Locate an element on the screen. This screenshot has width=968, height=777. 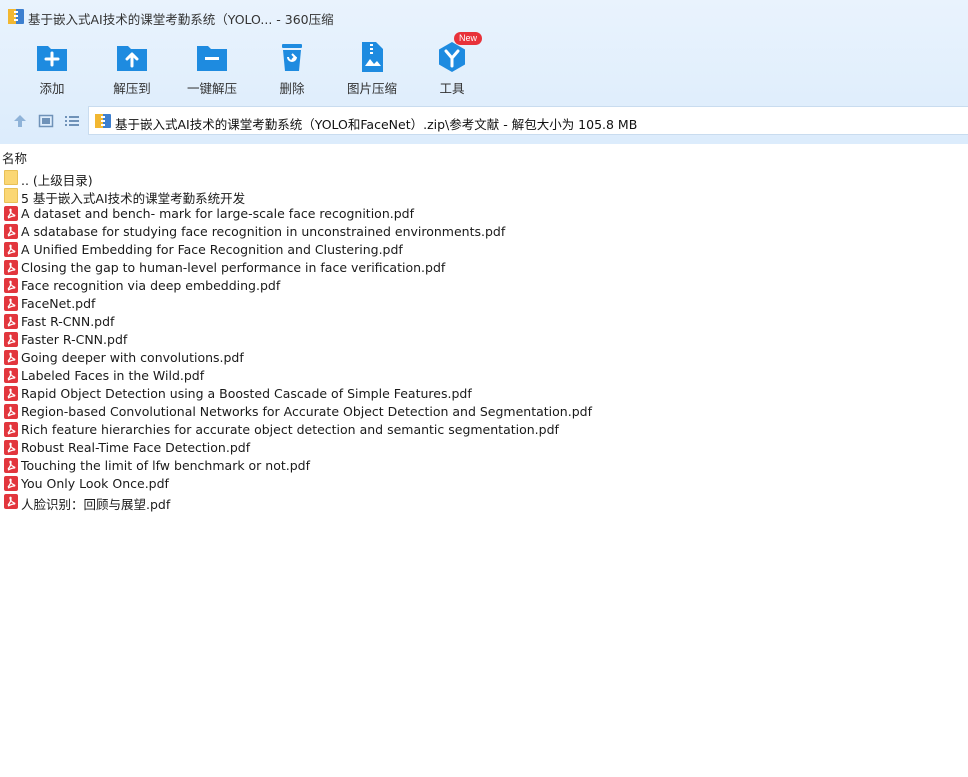
one-click-extract-button: 一键解压 is located at coordinates (212, 68).